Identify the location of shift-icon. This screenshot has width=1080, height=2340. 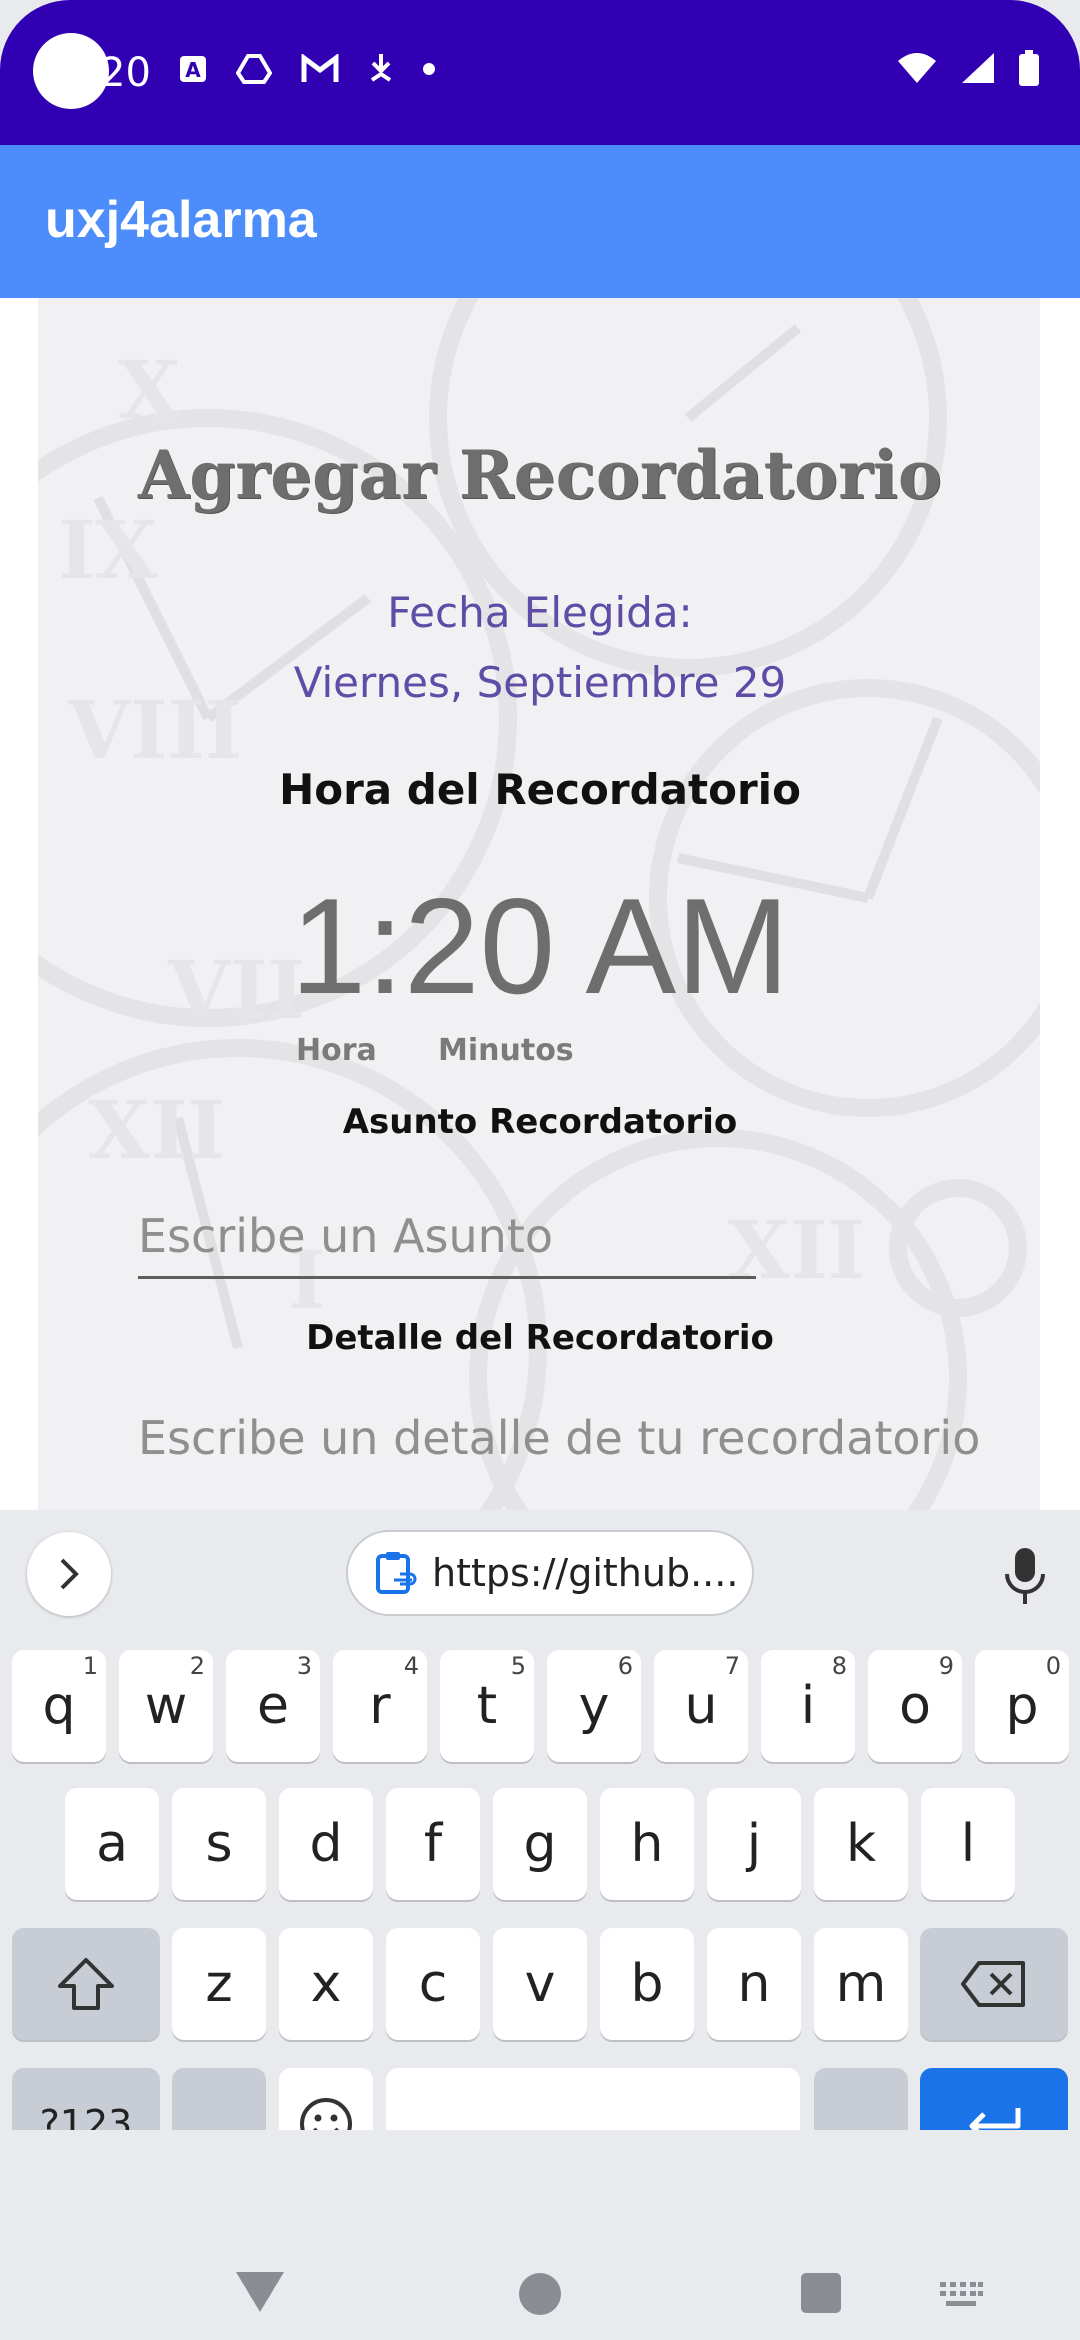
(86, 1984).